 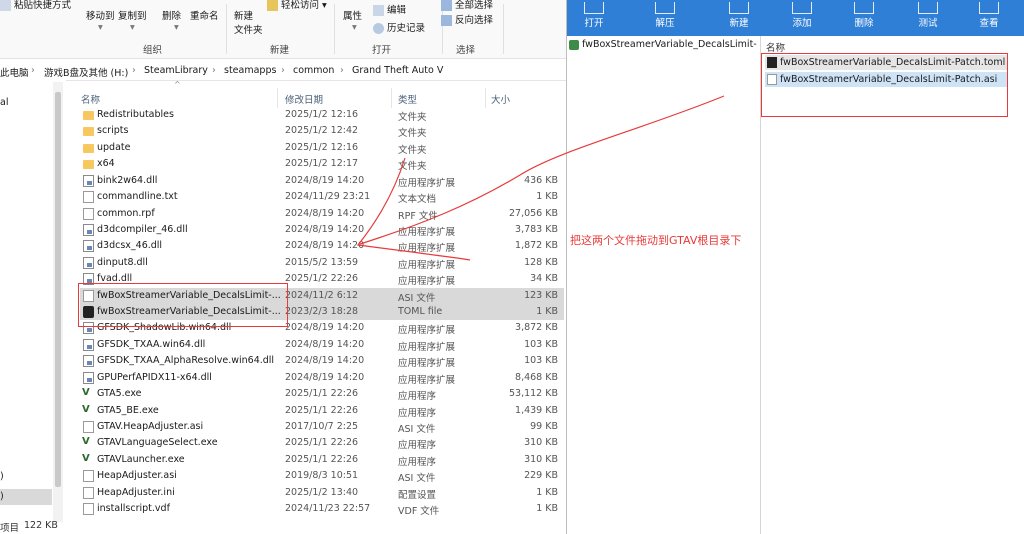 I want to click on drag-arrow-annotation, so click(x=540, y=178).